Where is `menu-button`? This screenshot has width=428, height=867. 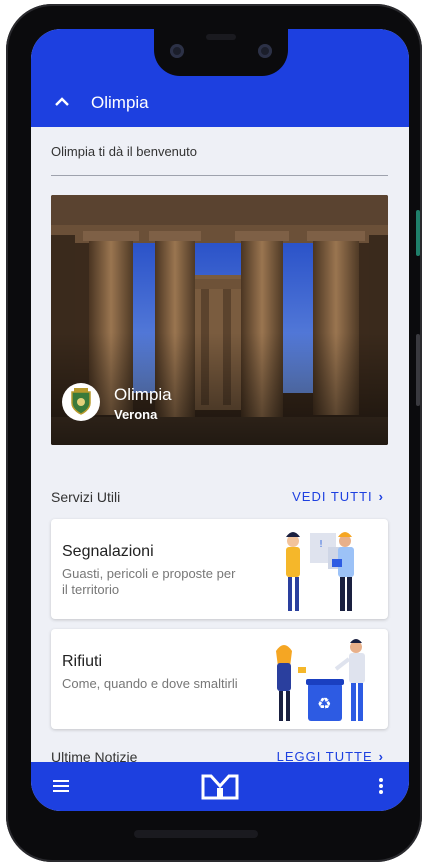
menu-button is located at coordinates (61, 786).